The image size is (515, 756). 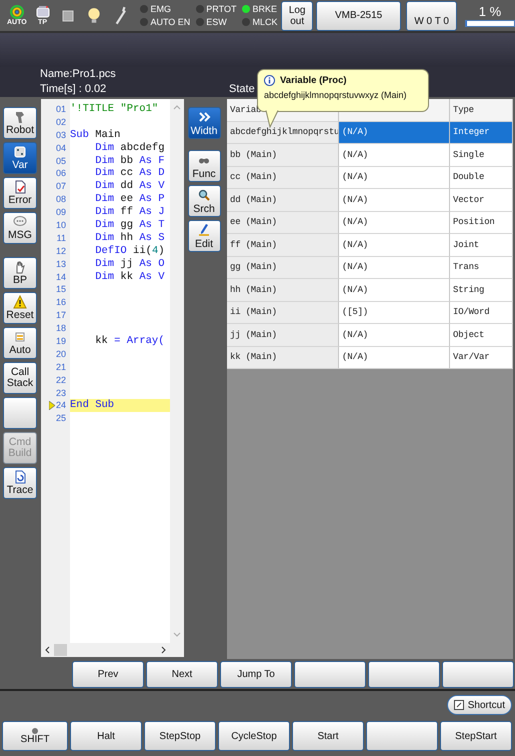 What do you see at coordinates (216, 9) in the screenshot?
I see `status-indicator: PRTOT` at bounding box center [216, 9].